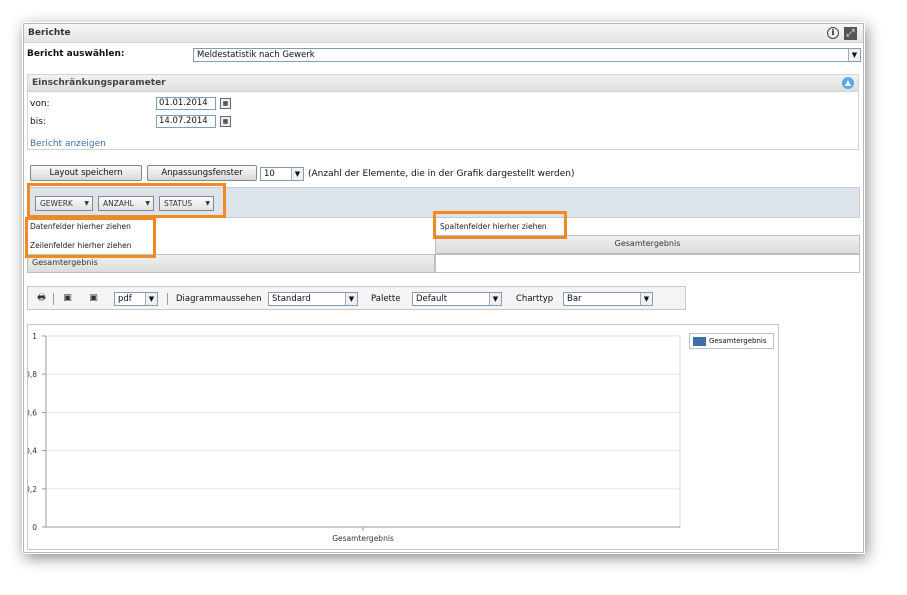 This screenshot has height=595, width=907. I want to click on palette-value: Default, so click(432, 299).